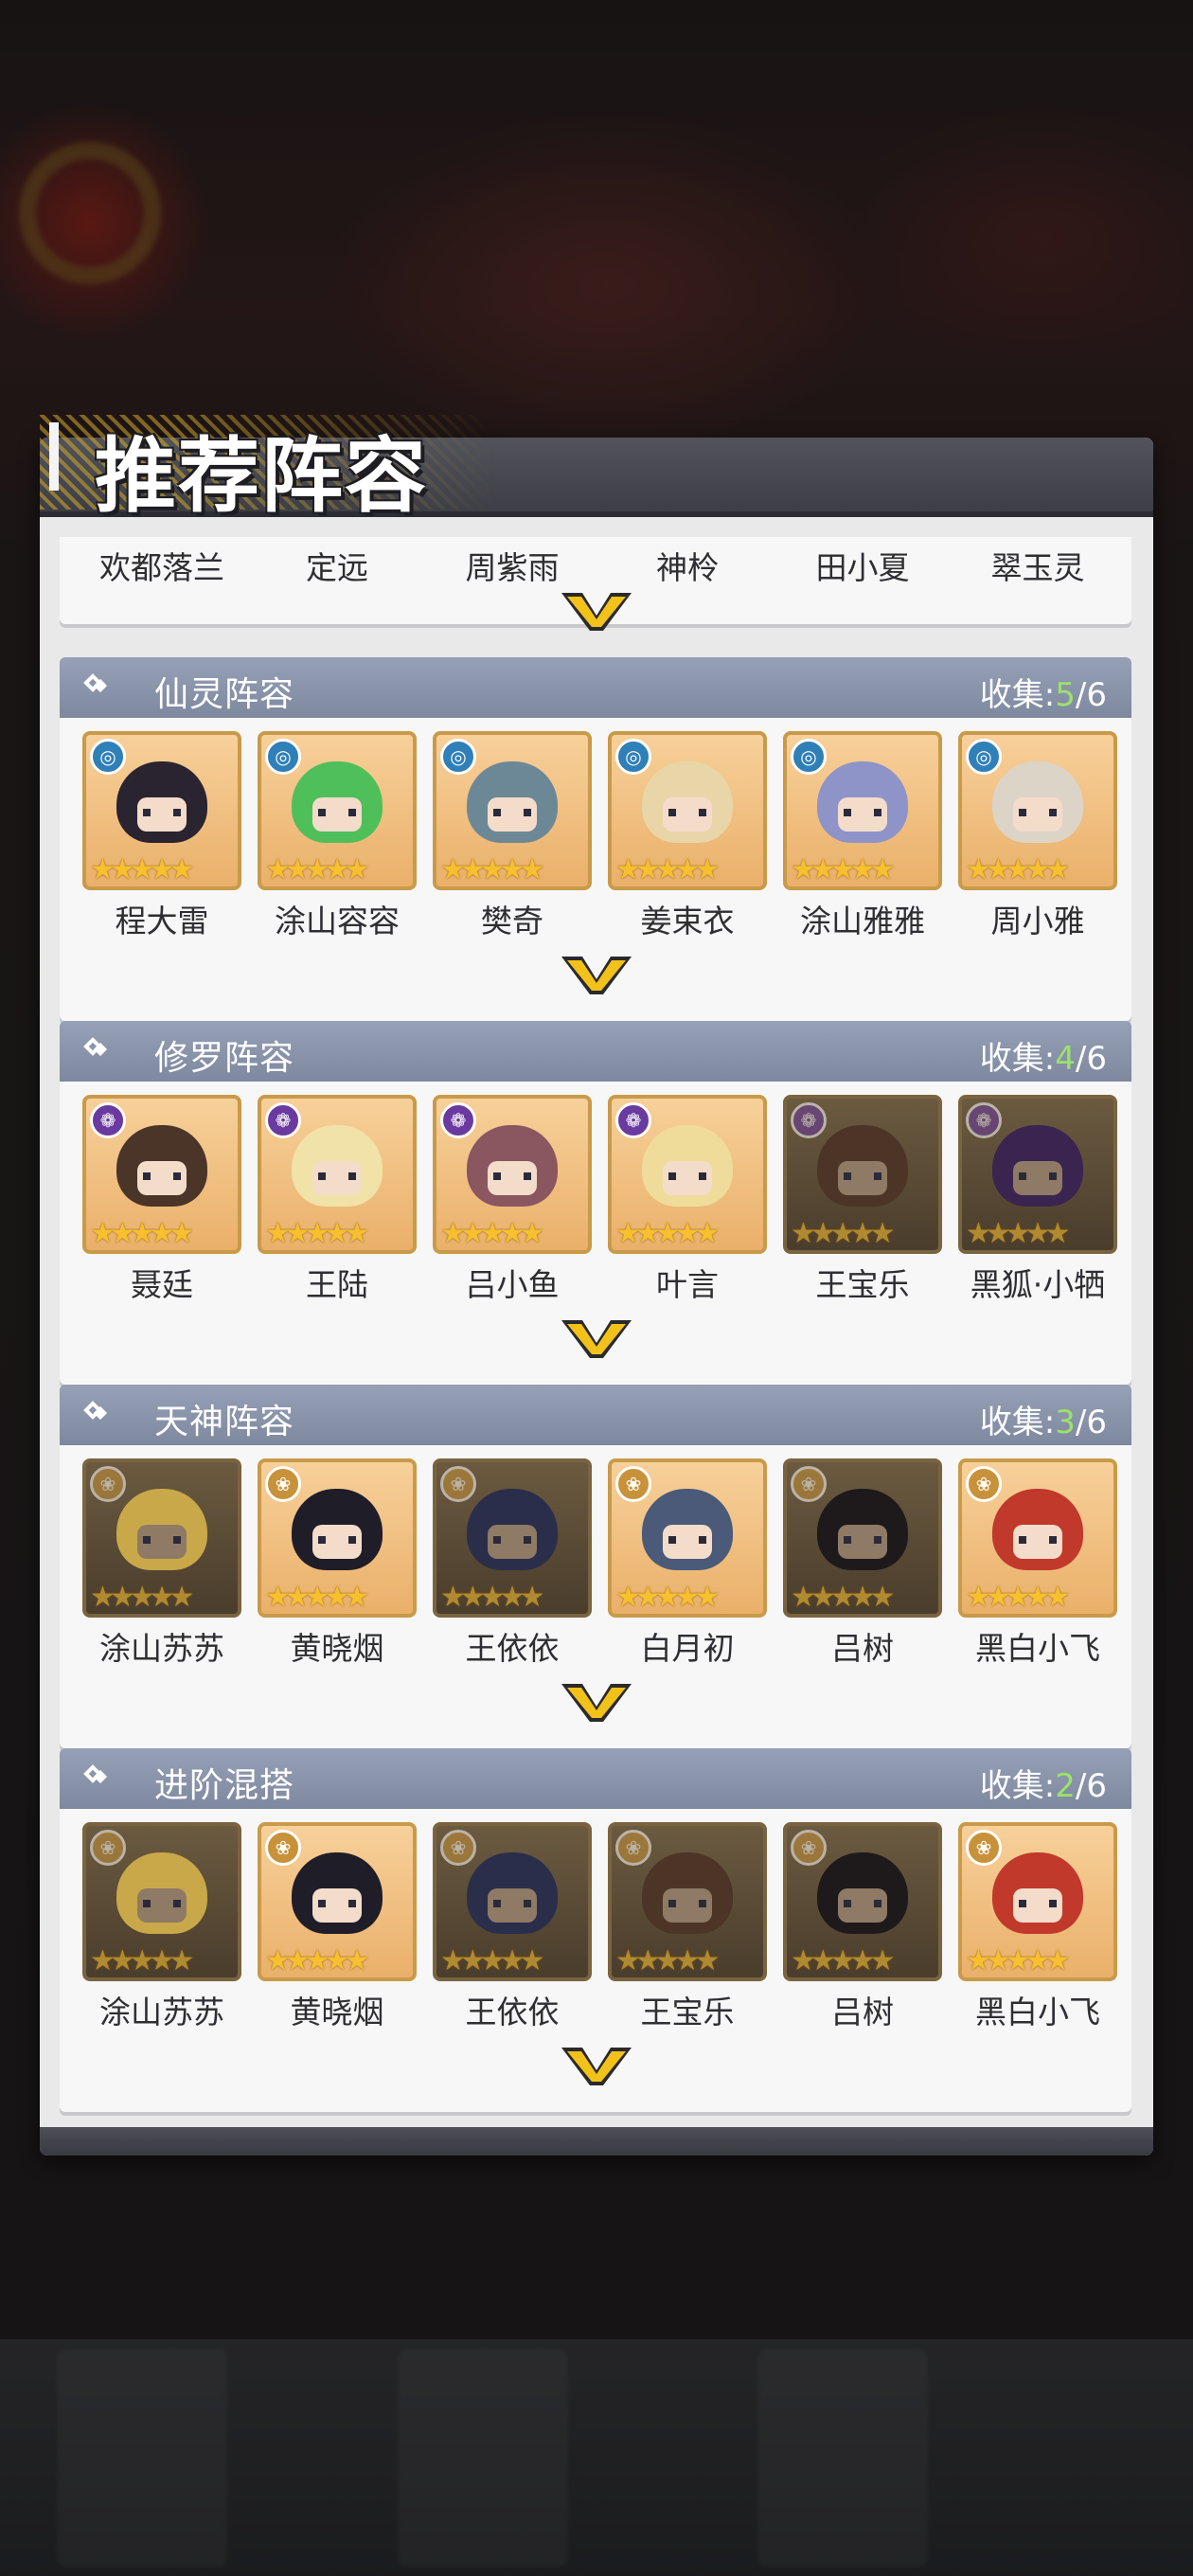  I want to click on character-name: 吕小鱼, so click(512, 1284).